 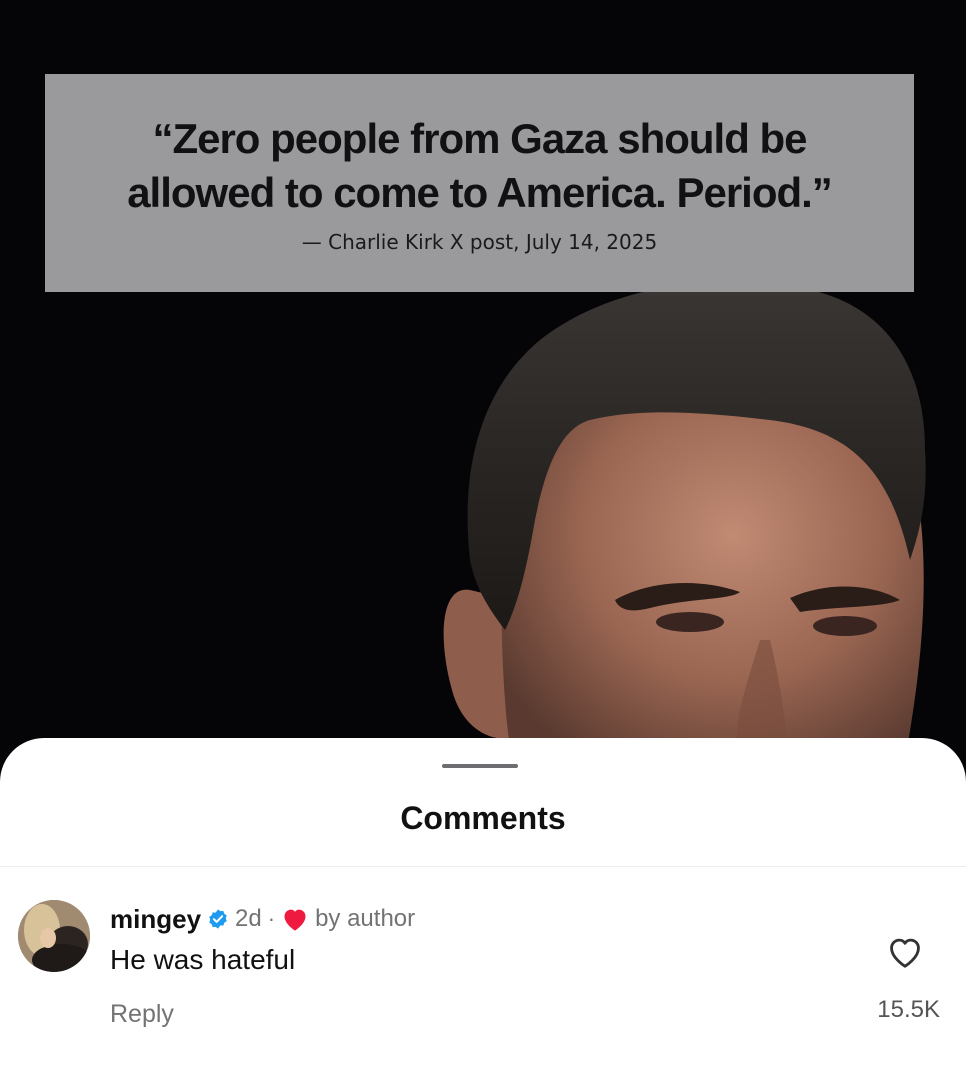 What do you see at coordinates (690, 622) in the screenshot?
I see `left-eye` at bounding box center [690, 622].